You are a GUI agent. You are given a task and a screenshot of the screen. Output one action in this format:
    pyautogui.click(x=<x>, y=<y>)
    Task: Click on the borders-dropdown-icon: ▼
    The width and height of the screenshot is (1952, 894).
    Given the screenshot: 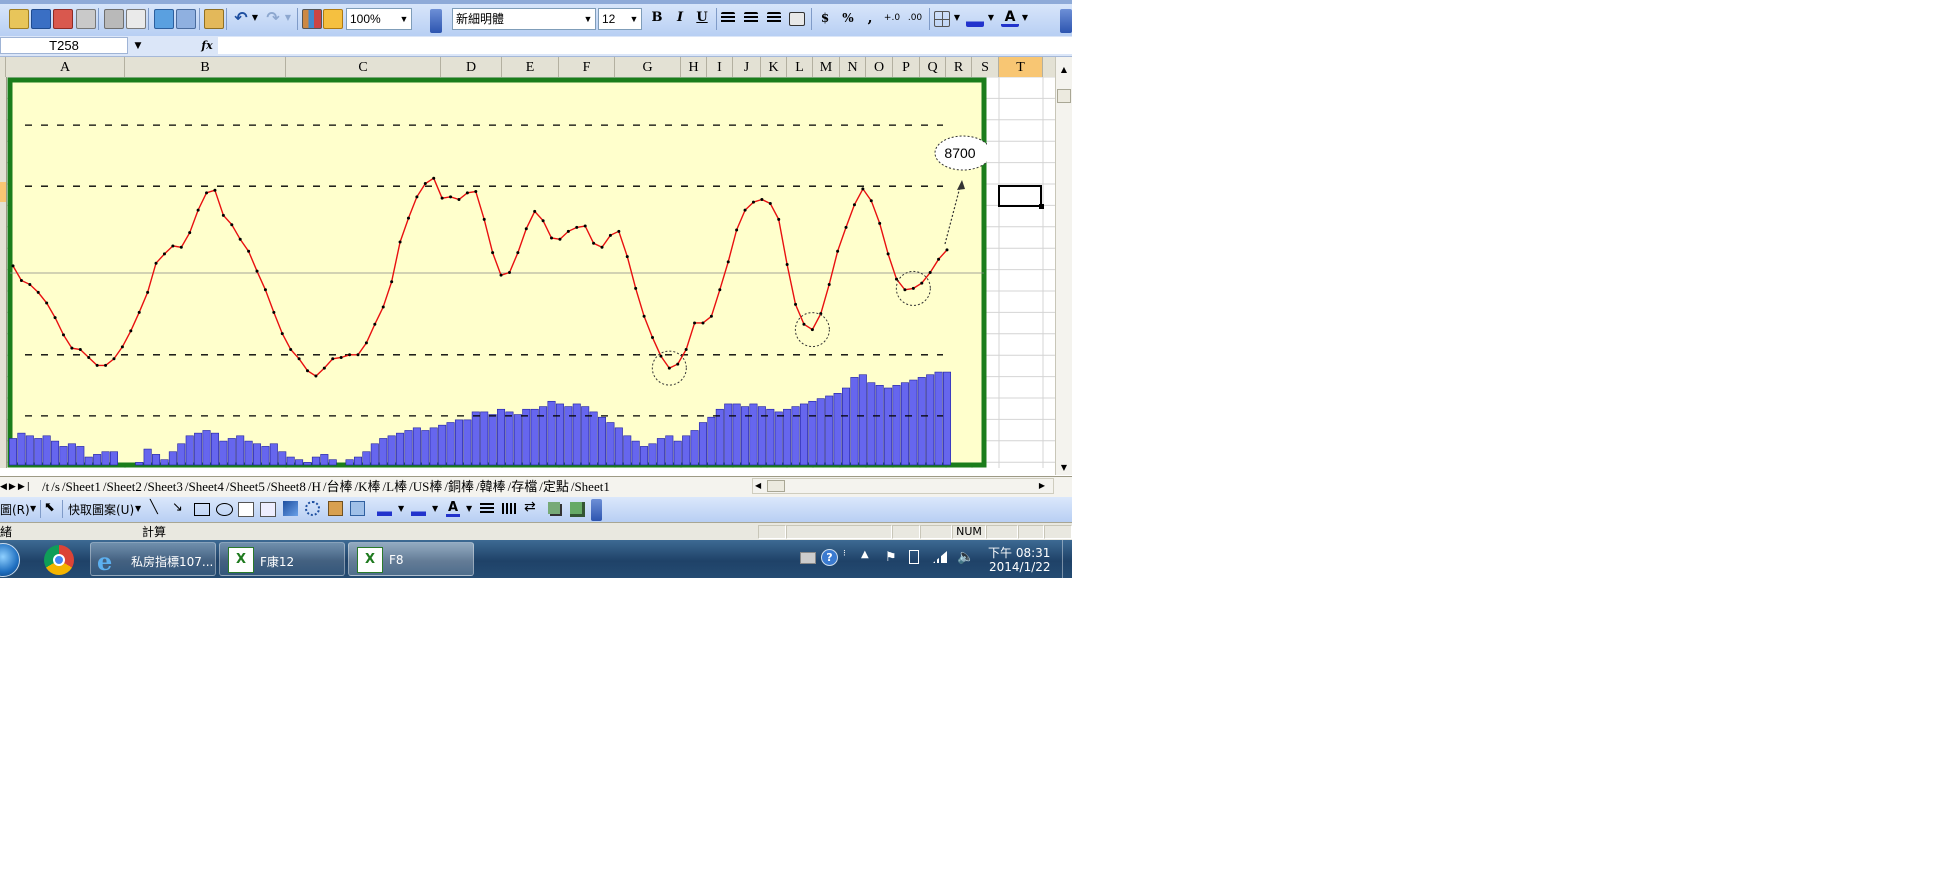 What is the action you would take?
    pyautogui.click(x=957, y=18)
    